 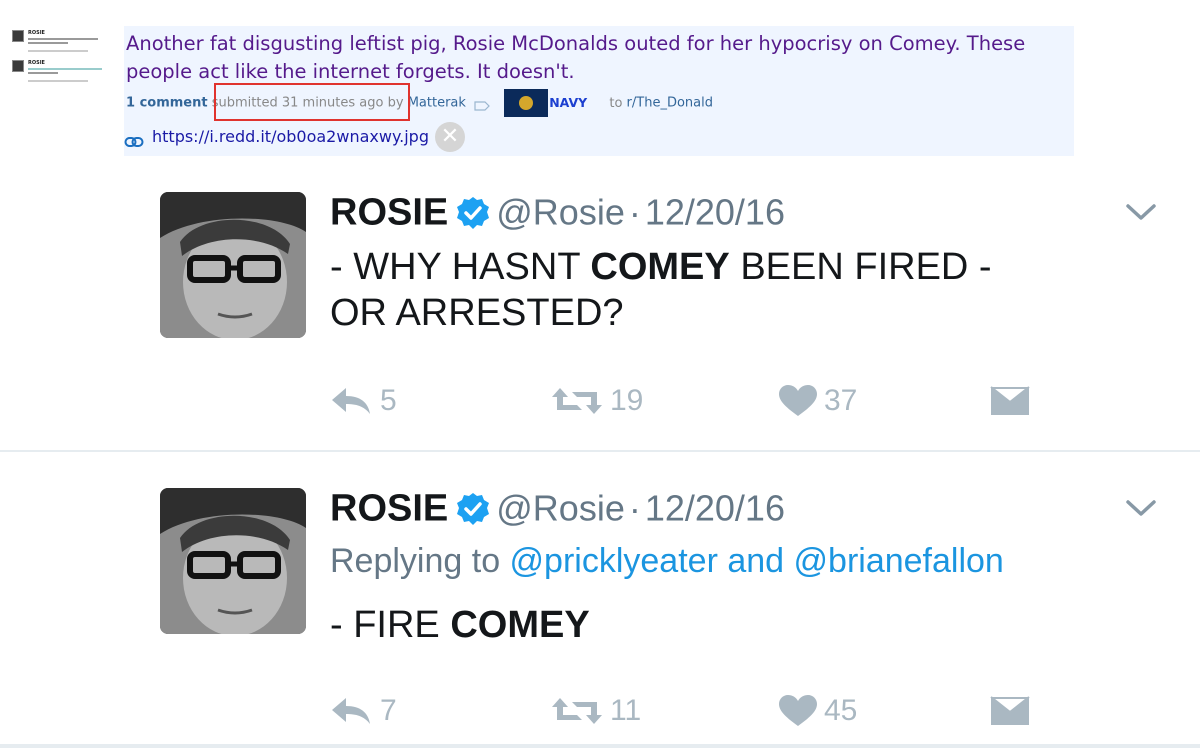 I want to click on reply-count: 5, so click(x=388, y=400).